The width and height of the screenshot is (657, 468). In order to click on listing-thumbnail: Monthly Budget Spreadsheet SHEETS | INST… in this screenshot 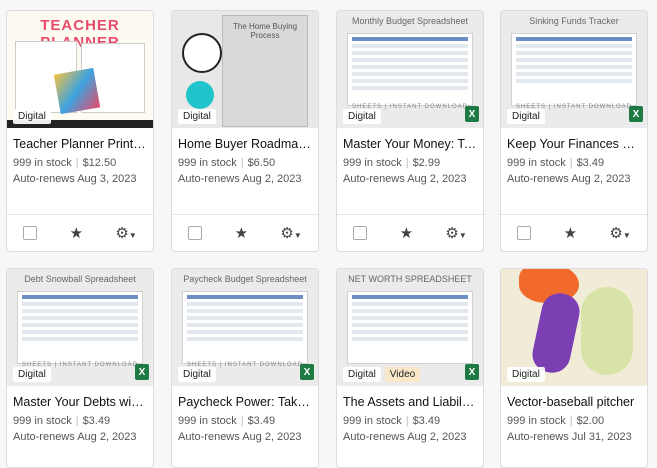, I will do `click(410, 69)`.